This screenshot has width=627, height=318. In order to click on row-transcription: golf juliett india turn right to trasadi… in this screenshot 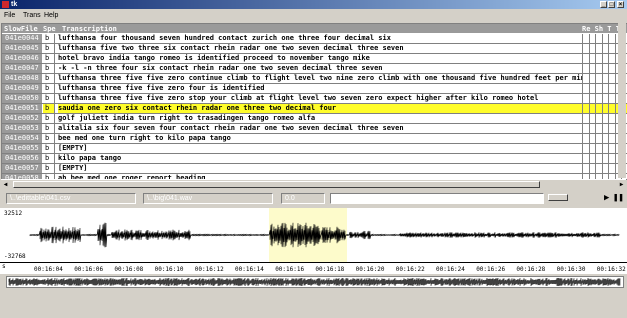, I will do `click(320, 118)`.